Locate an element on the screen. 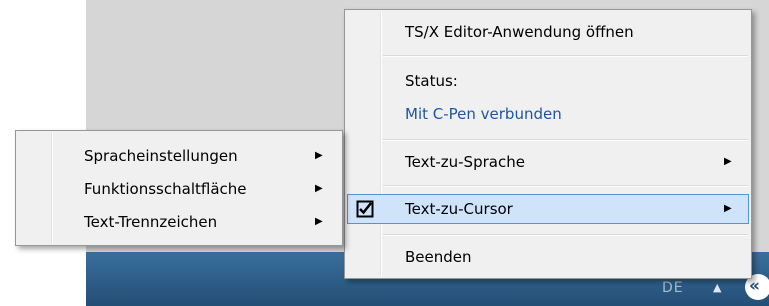 This screenshot has height=306, width=769. menu-item-text-to-speech: Text-zu-Sprache ▶ is located at coordinates (548, 162).